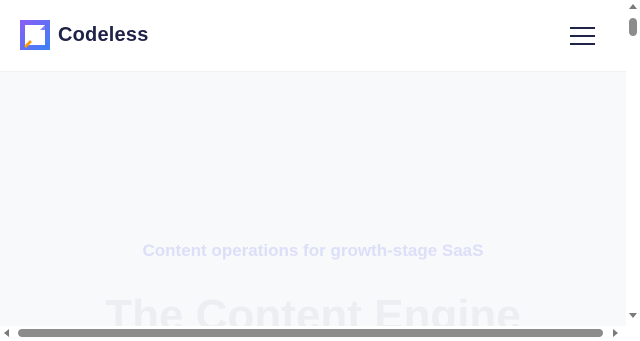 This screenshot has height=341, width=640. I want to click on horizontal-scroll-thumb, so click(310, 333).